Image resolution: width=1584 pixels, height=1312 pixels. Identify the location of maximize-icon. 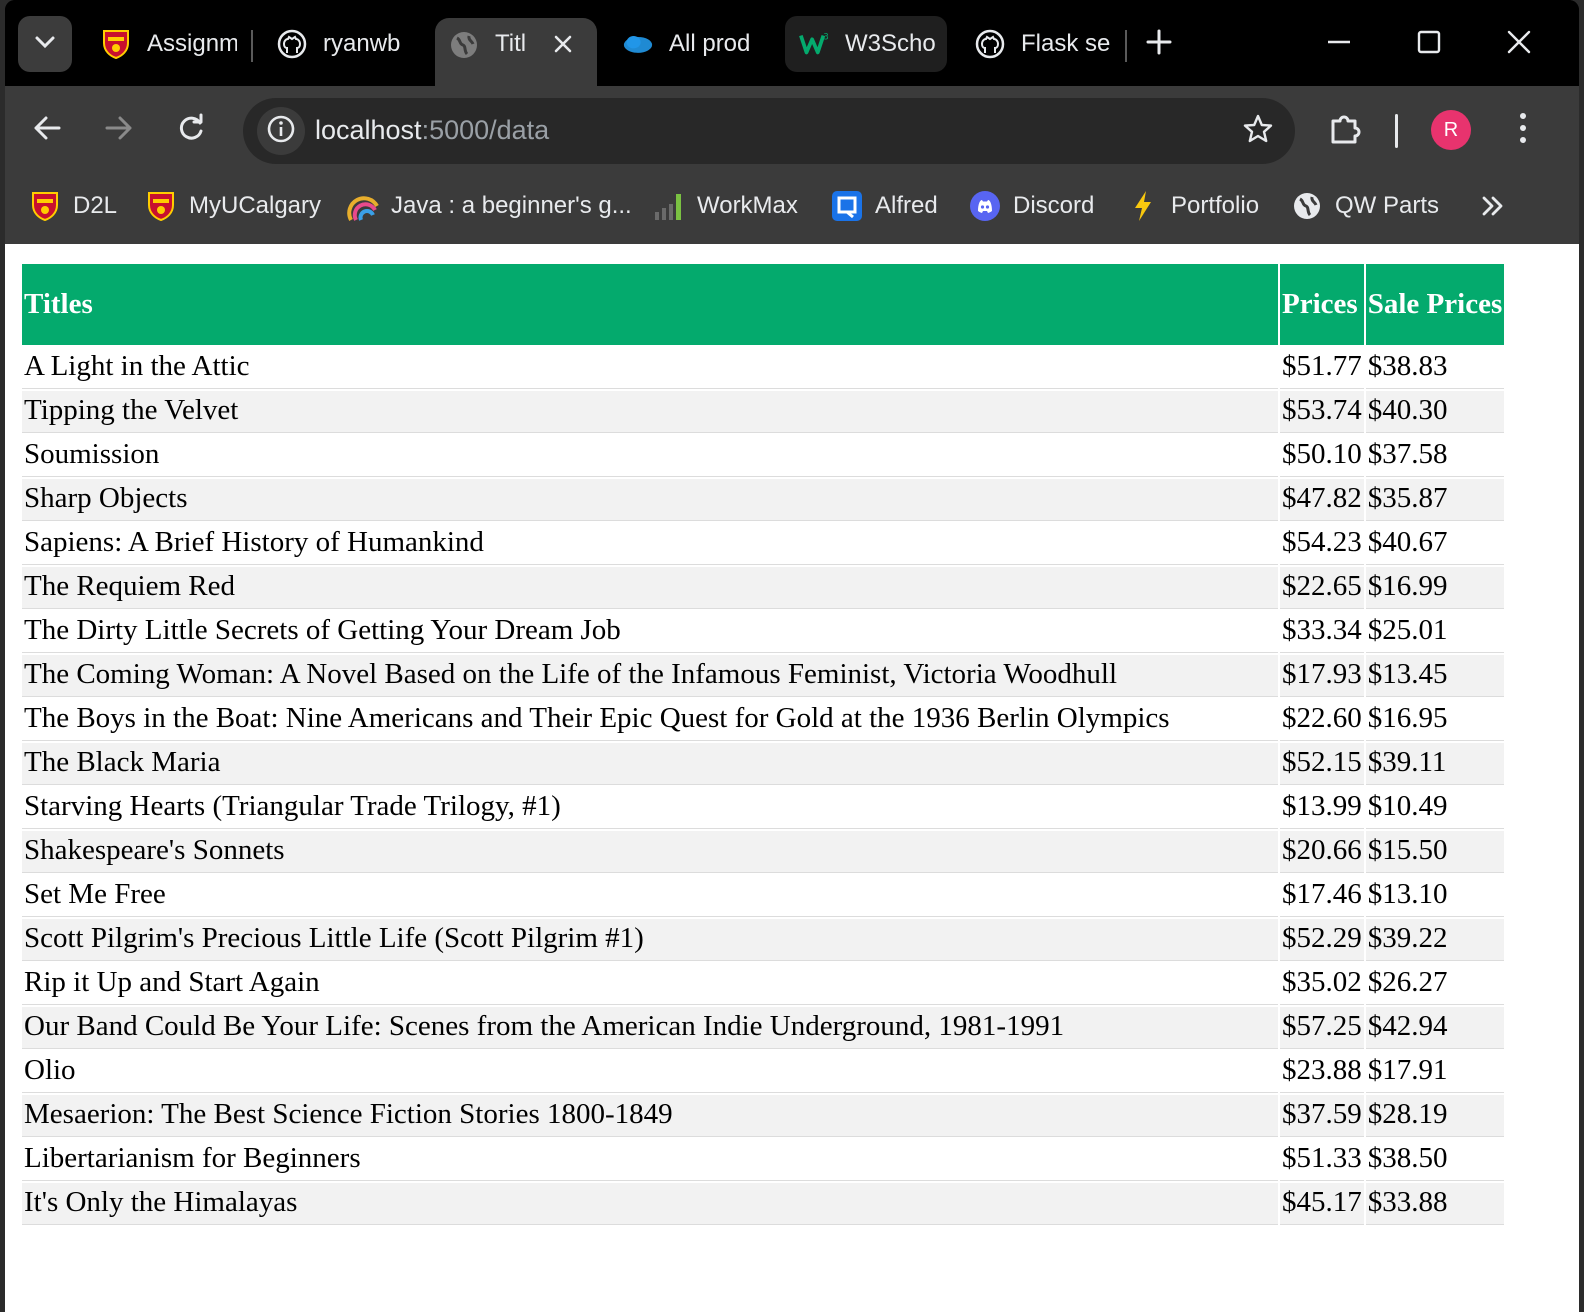
(1429, 44).